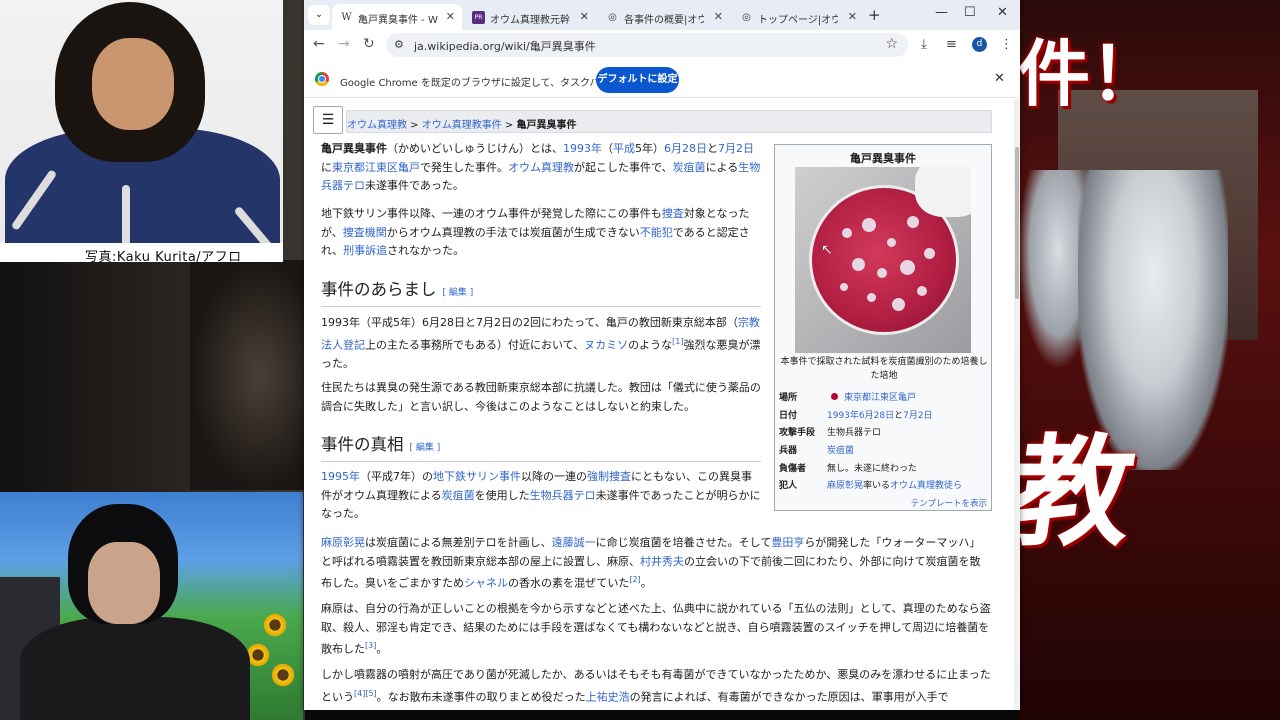  I want to click on link-prosecution: 刑事訴追, so click(365, 250).